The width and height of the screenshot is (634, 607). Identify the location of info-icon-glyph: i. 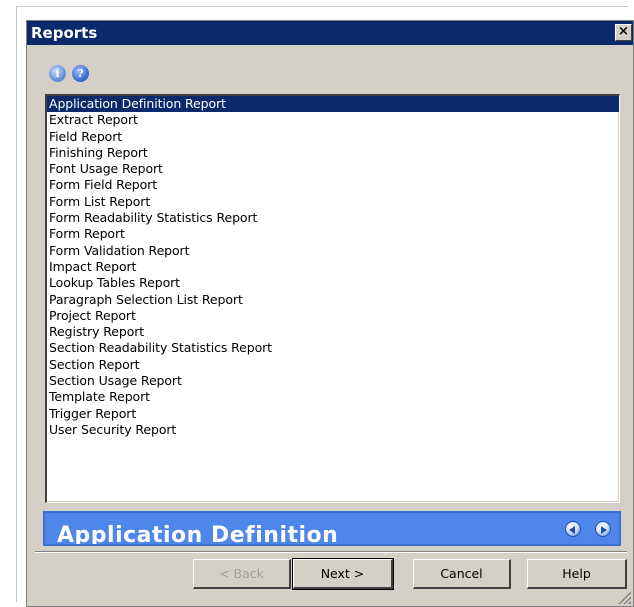
(57, 73).